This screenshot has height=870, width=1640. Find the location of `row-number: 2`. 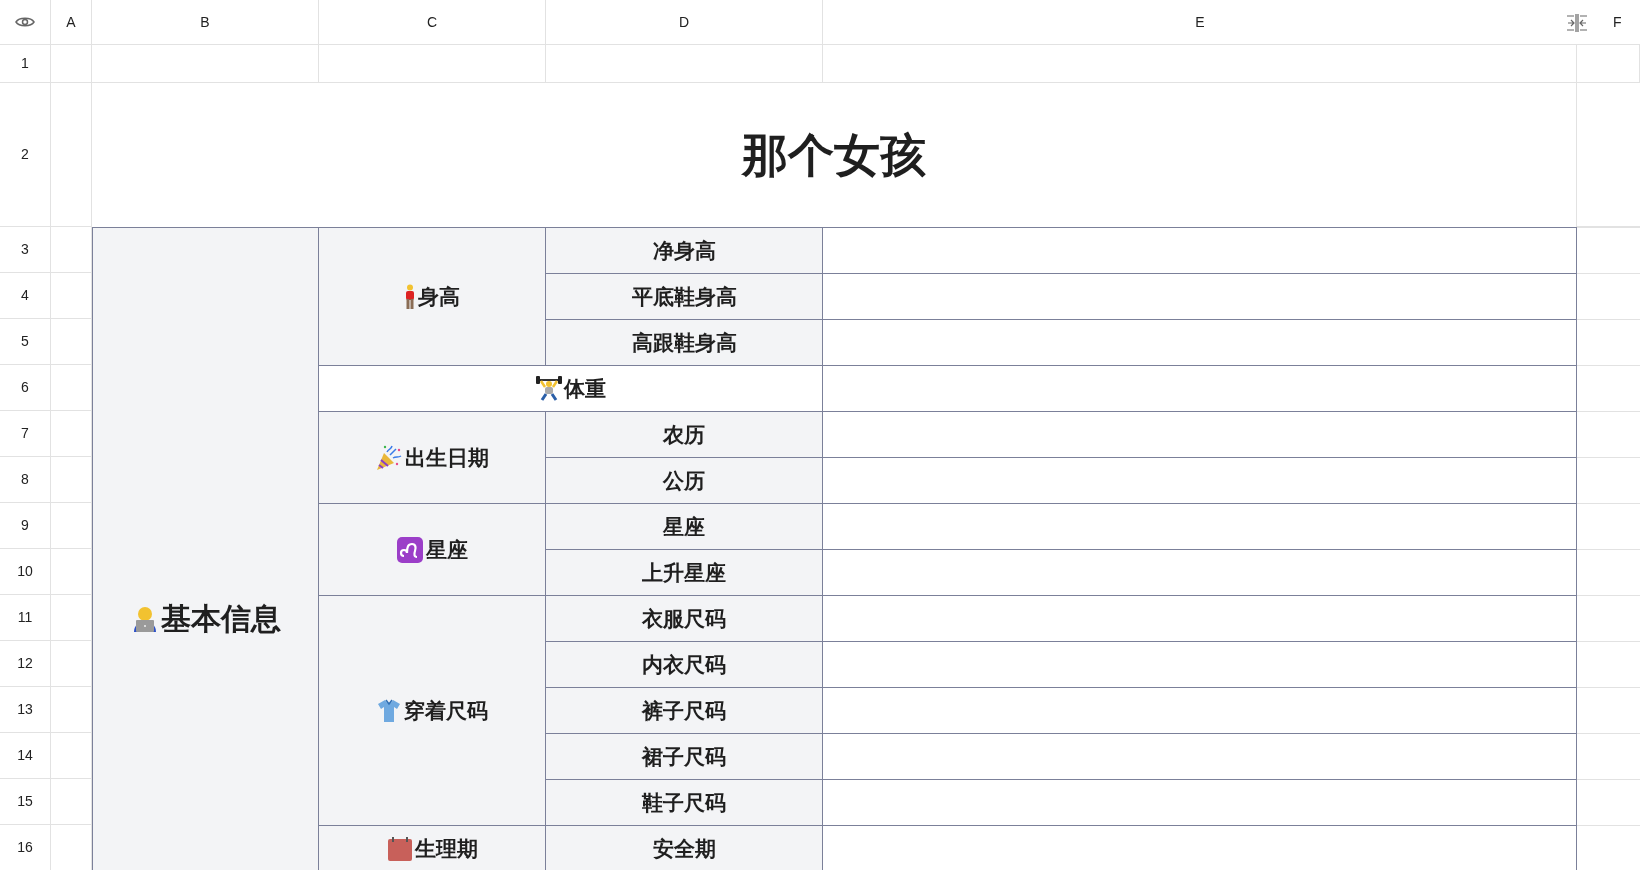

row-number: 2 is located at coordinates (25, 155).